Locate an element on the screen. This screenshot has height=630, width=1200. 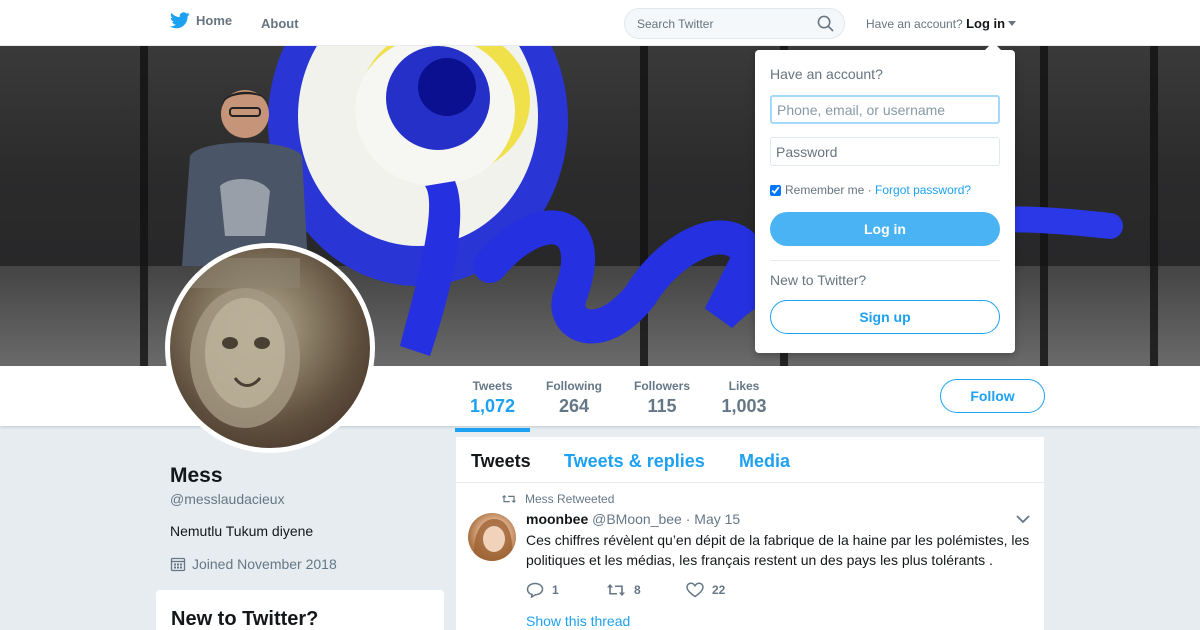
tweet-author-handle: @BMoon_bee is located at coordinates (637, 519).